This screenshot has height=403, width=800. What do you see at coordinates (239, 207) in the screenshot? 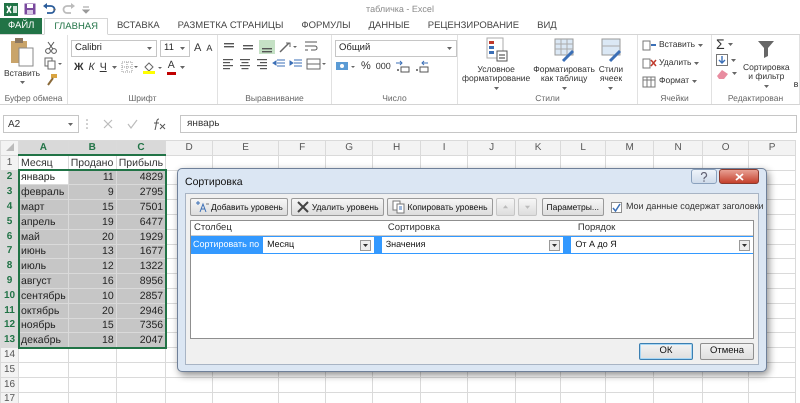
I see `add-level-button: Добавить уровень` at bounding box center [239, 207].